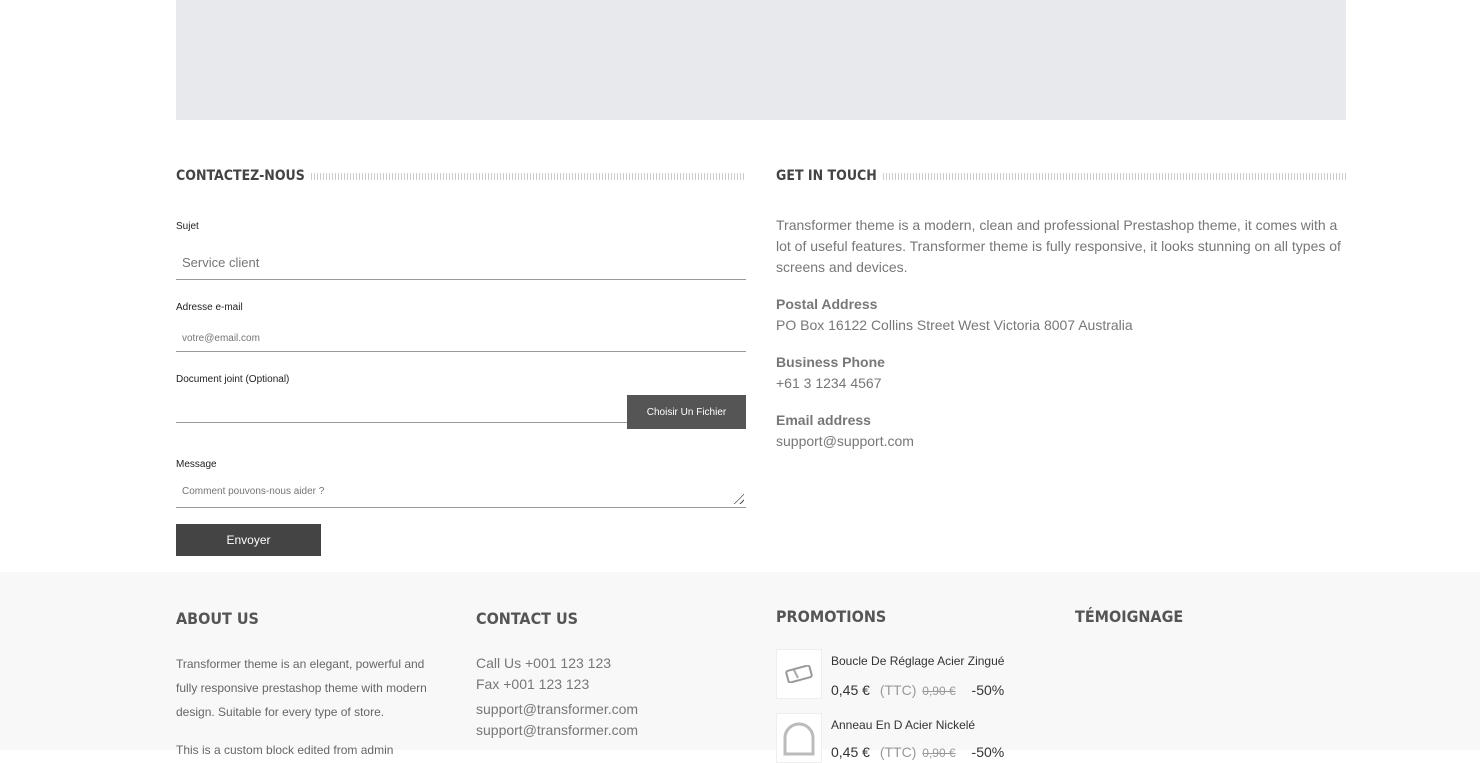 Image resolution: width=1480 pixels, height=763 pixels. I want to click on contact-form-title: CONTACTEZ-NOUS, so click(461, 176).